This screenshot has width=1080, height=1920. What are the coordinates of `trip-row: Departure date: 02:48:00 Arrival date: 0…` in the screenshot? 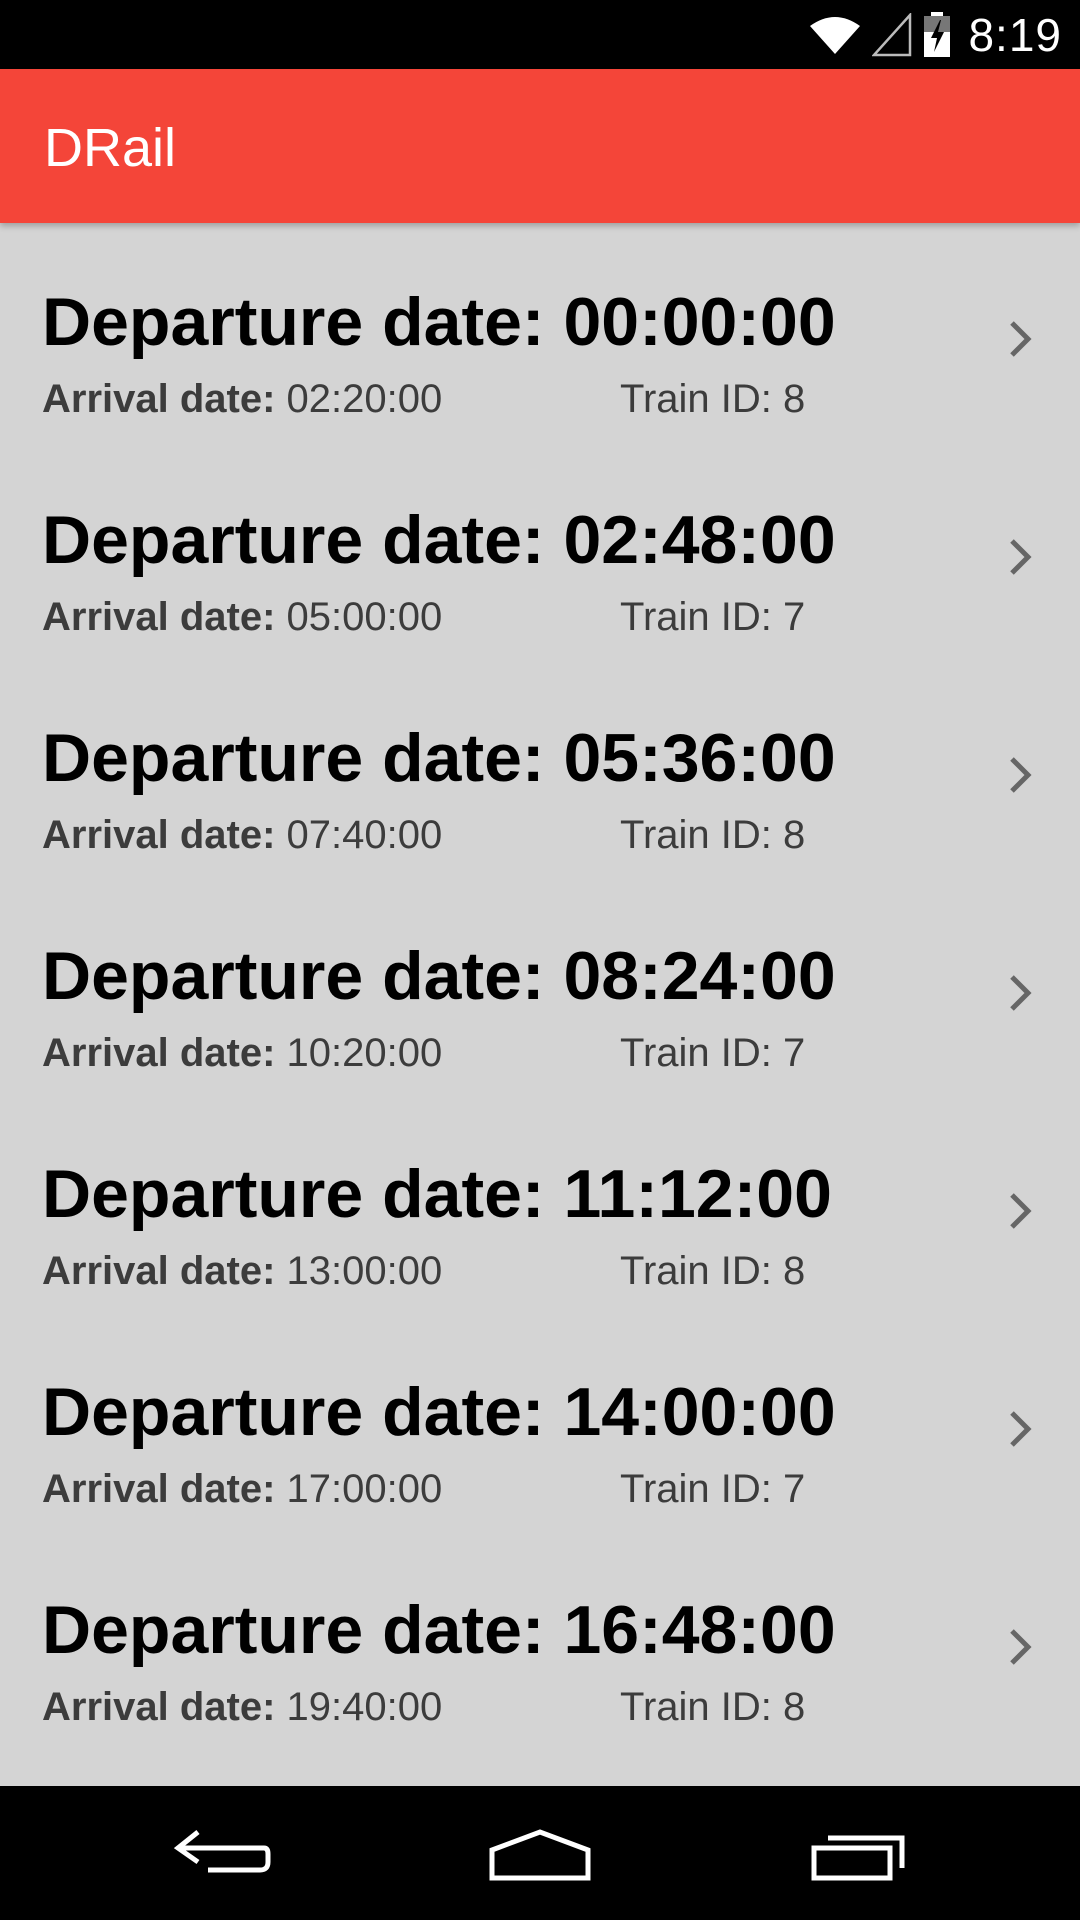 It's located at (540, 550).